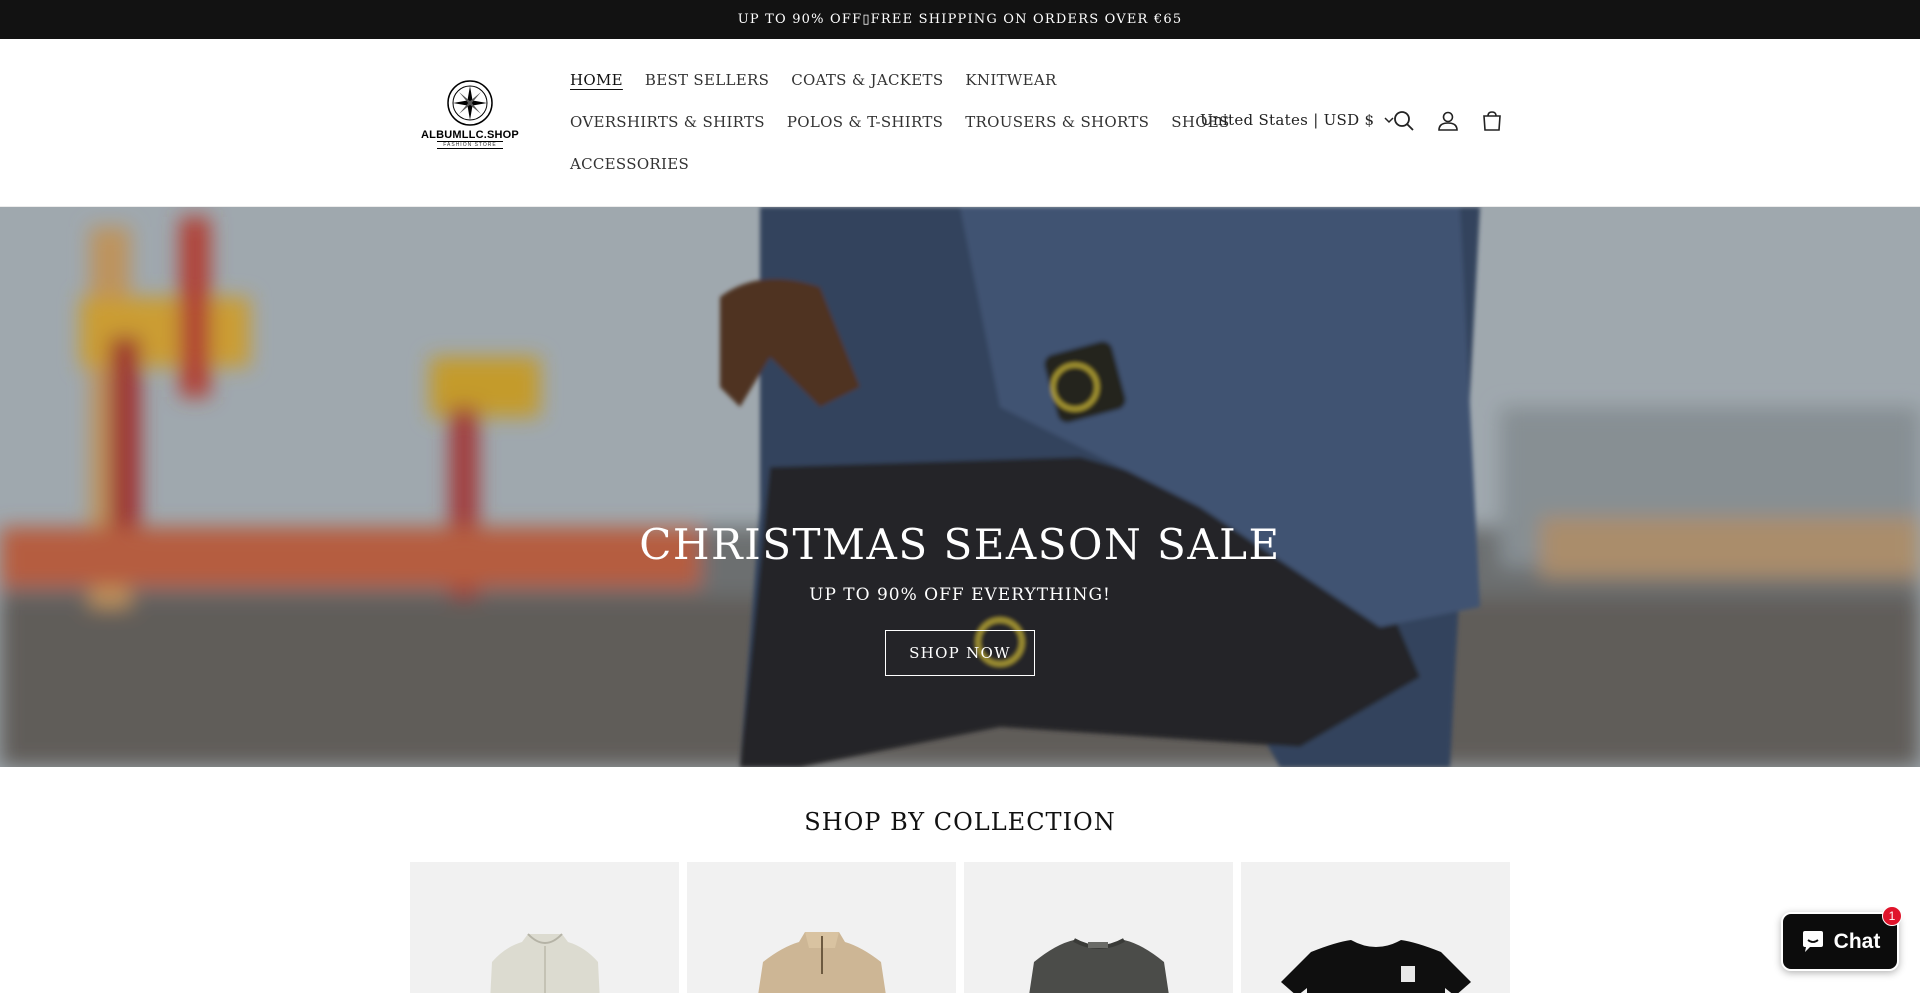 Image resolution: width=1920 pixels, height=993 pixels. I want to click on store-logo: ALBUMLLC.SHOP FASHION STORE, so click(470, 117).